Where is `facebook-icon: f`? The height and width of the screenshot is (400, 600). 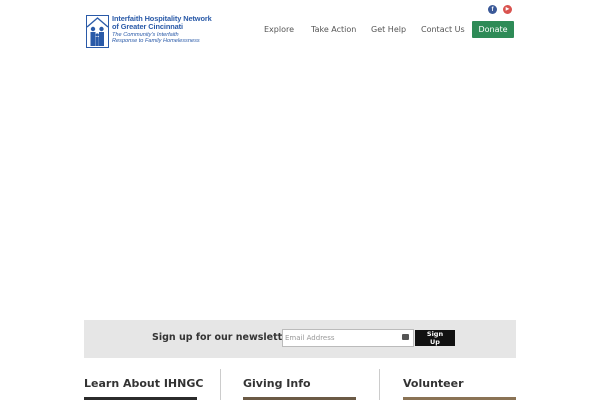 facebook-icon: f is located at coordinates (492, 9).